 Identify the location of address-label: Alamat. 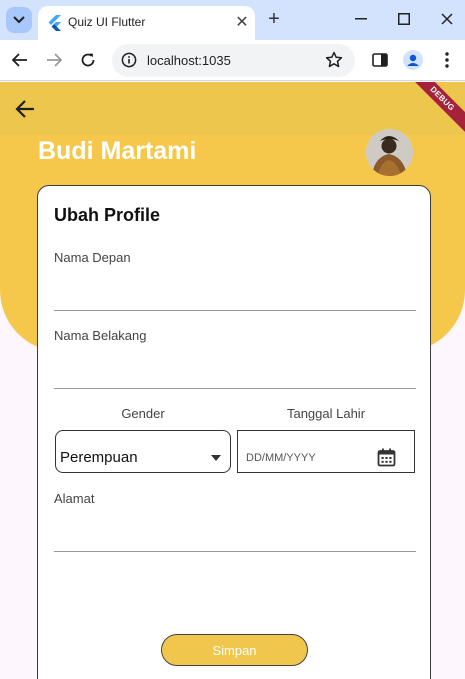
(74, 498).